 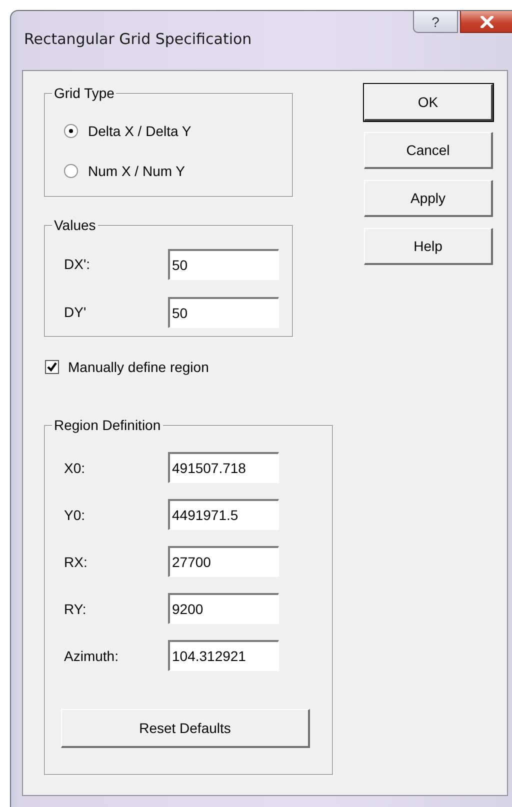 I want to click on input-field: 104.312921, so click(x=223, y=655).